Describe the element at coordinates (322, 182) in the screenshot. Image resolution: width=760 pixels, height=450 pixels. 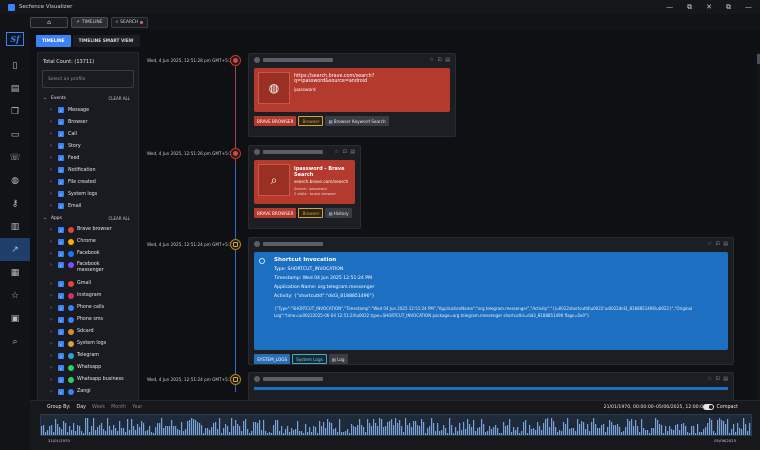
I see `history-url: search.brave.com/search` at that location.